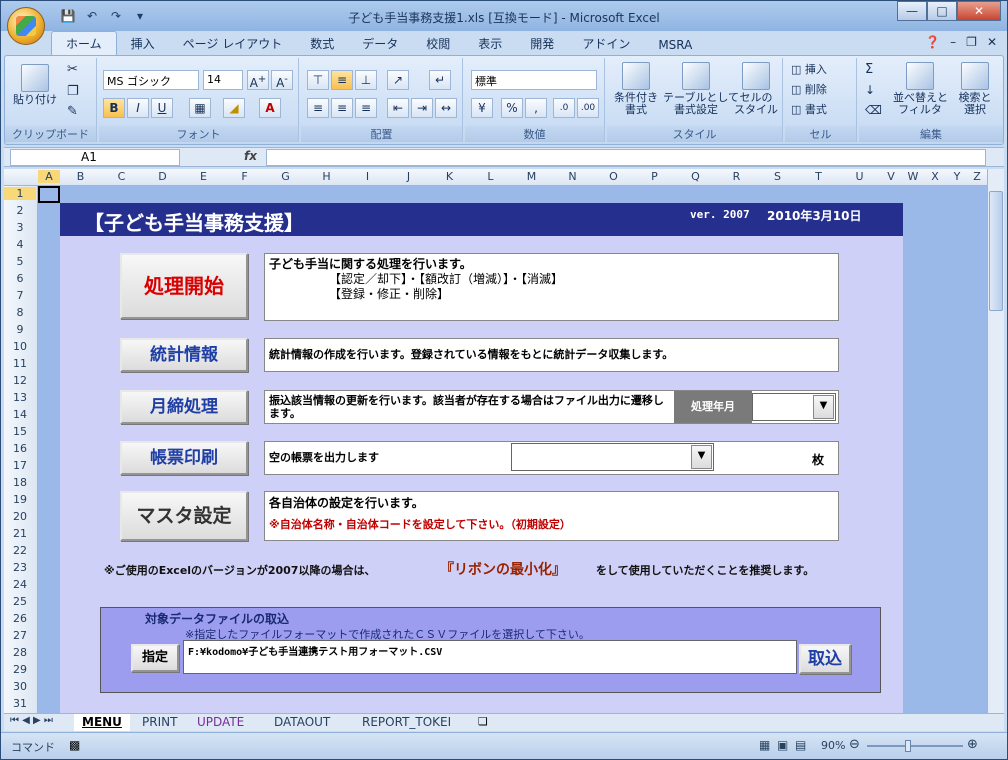 The width and height of the screenshot is (1008, 760). Describe the element at coordinates (869, 69) in the screenshot. I see `autosum-icon: Σ` at that location.